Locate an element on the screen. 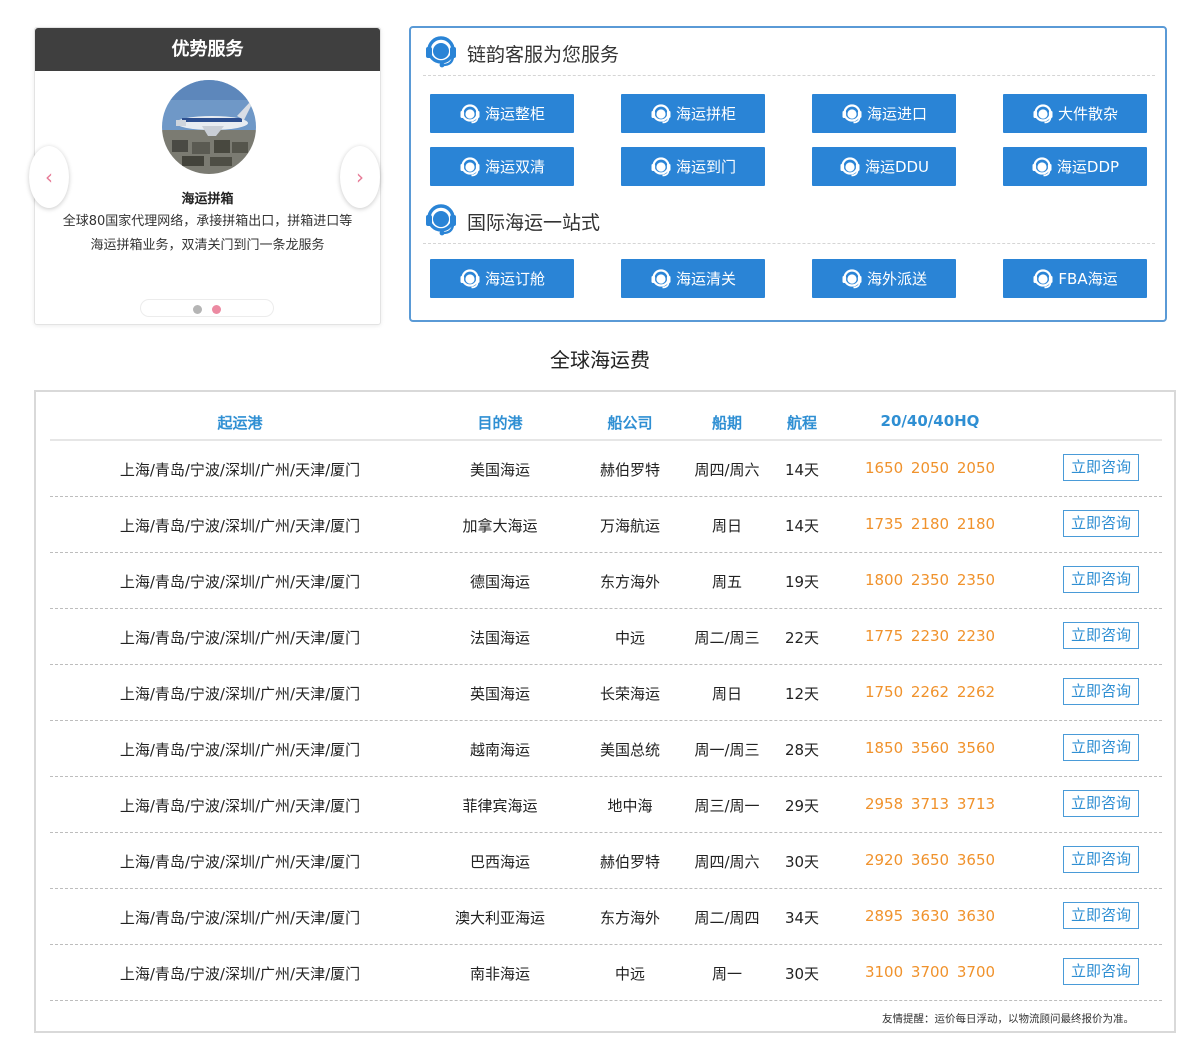  price-disclaimer: 友情提醒：运价每日浮动，以物流顾问最终报价为准。 is located at coordinates (1008, 1019).